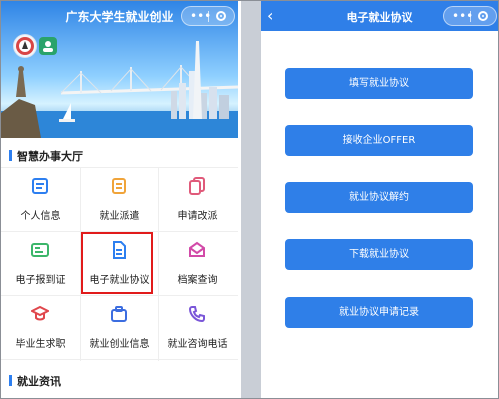  I want to click on service-job-seeking: 毕业生求职, so click(40, 327).